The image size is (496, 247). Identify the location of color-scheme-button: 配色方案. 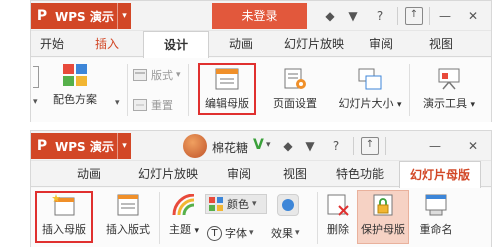
(75, 85).